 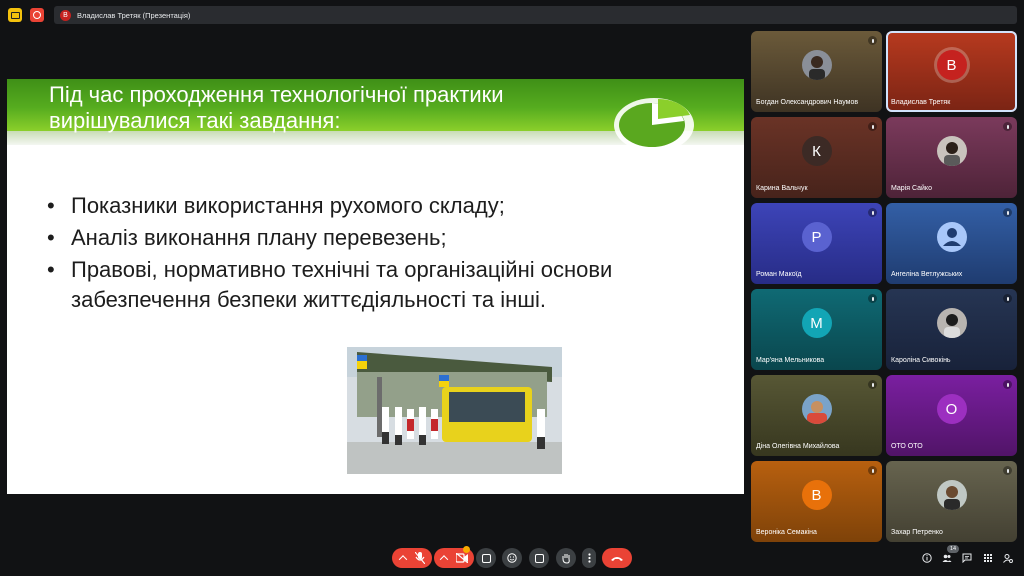 I want to click on more-options-button, so click(x=589, y=558).